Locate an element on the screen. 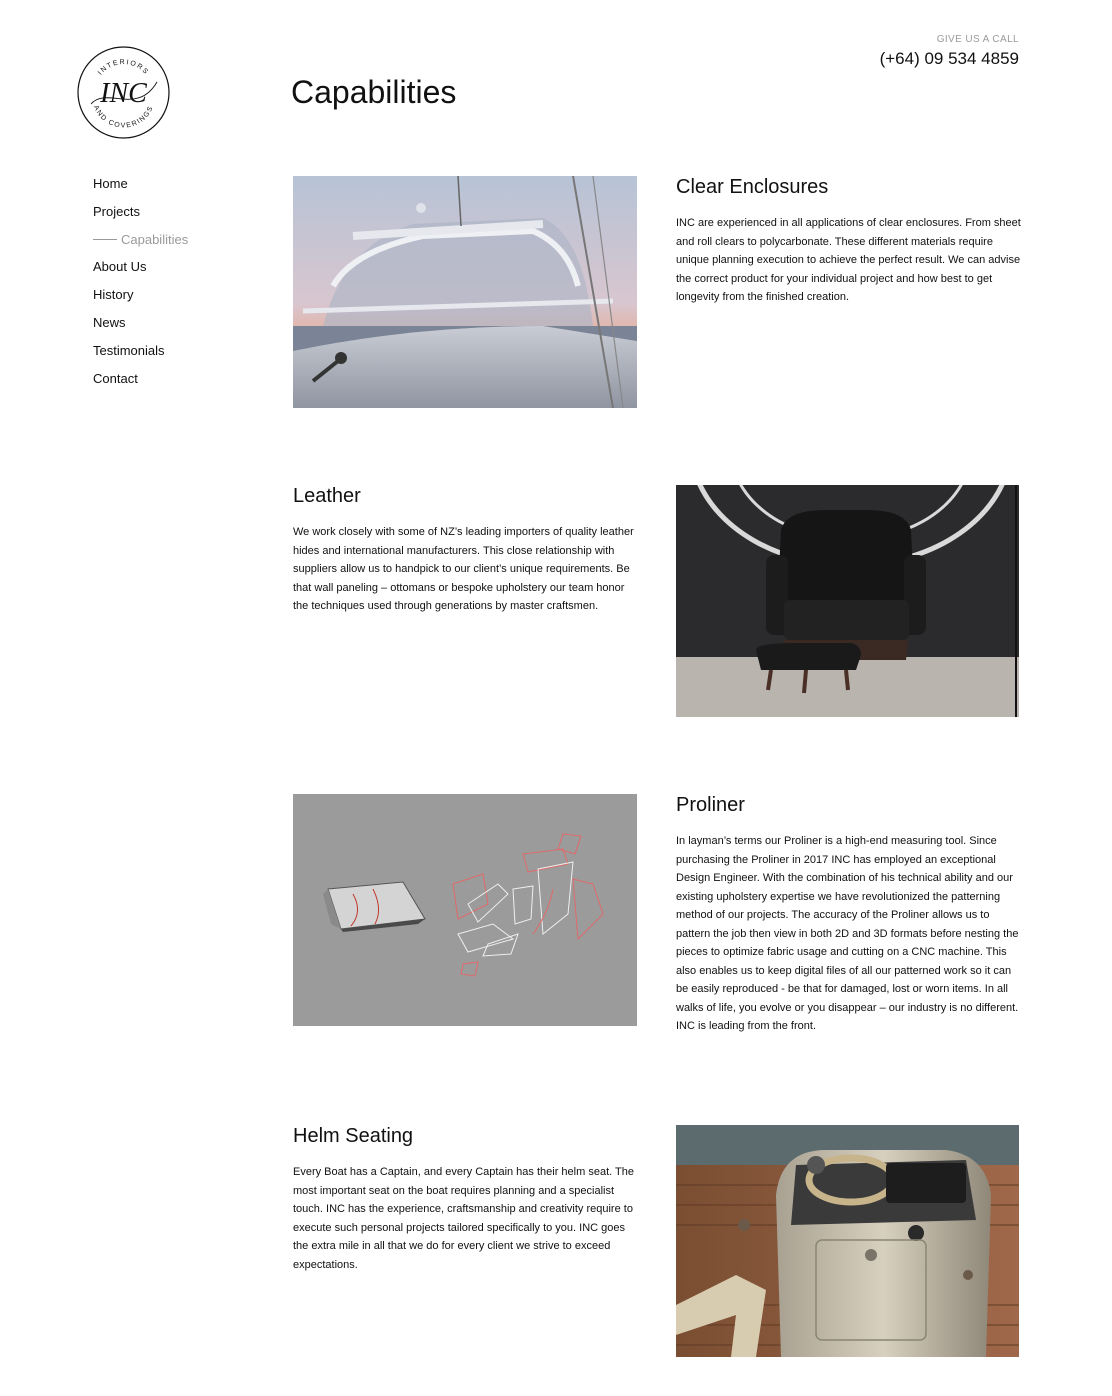 The height and width of the screenshot is (1396, 1112). inc-logo: INTERIORS AND COVERINGS INC is located at coordinates (123, 92).